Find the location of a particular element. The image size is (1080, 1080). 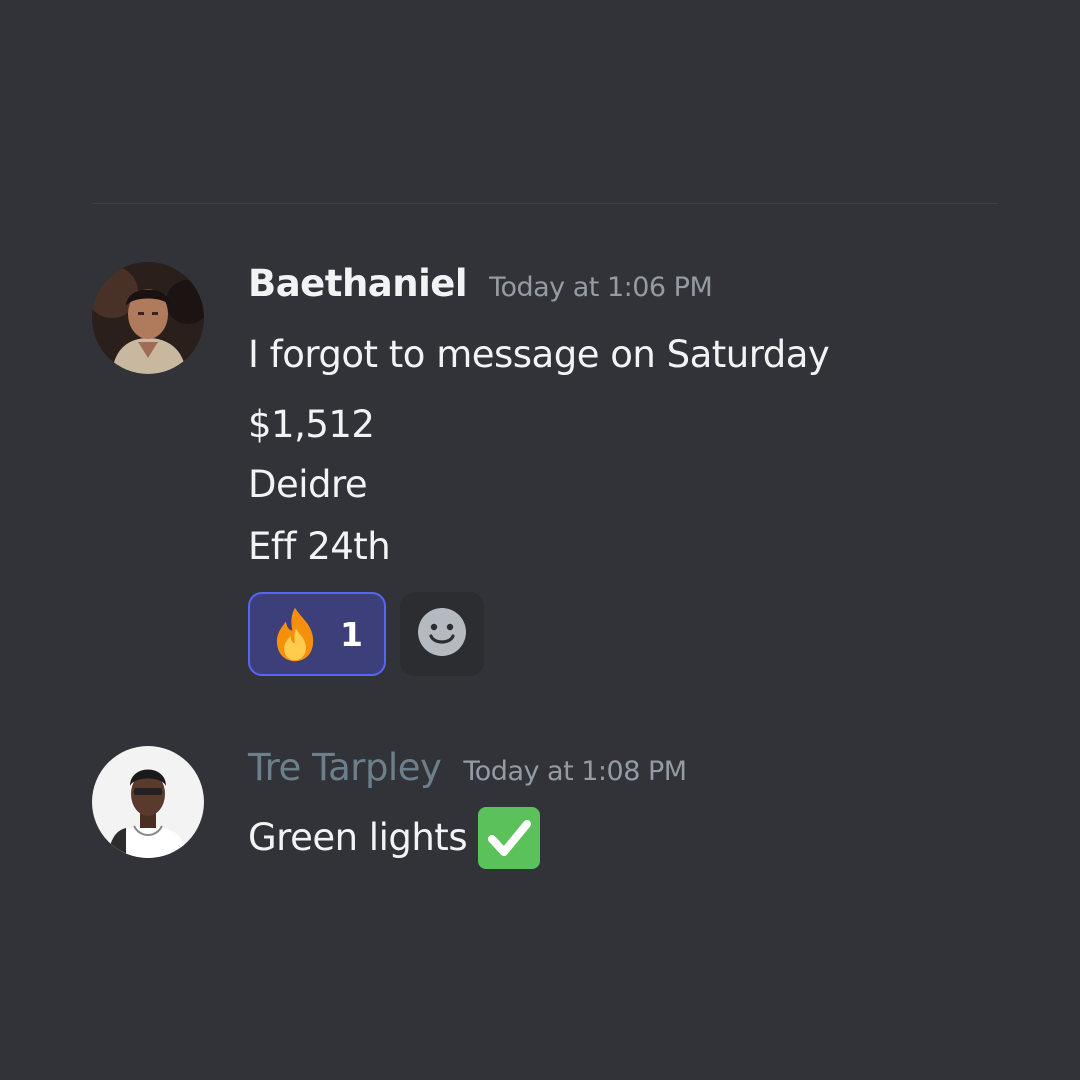

smiley-icon is located at coordinates (442, 634).